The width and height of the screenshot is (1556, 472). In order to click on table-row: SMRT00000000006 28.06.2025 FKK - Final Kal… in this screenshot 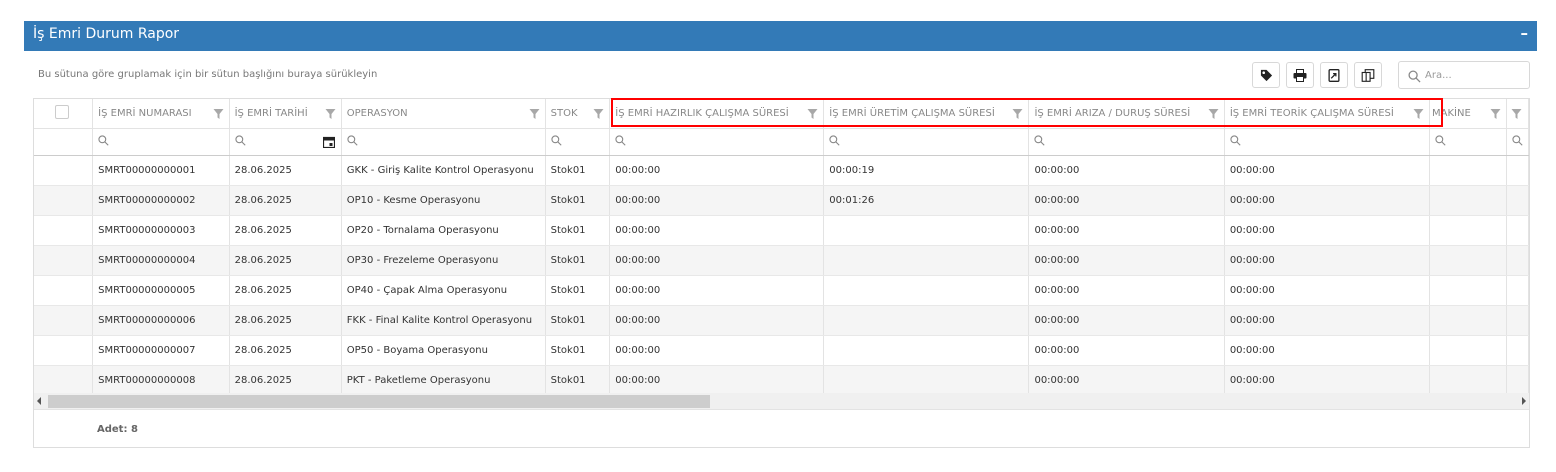, I will do `click(781, 320)`.